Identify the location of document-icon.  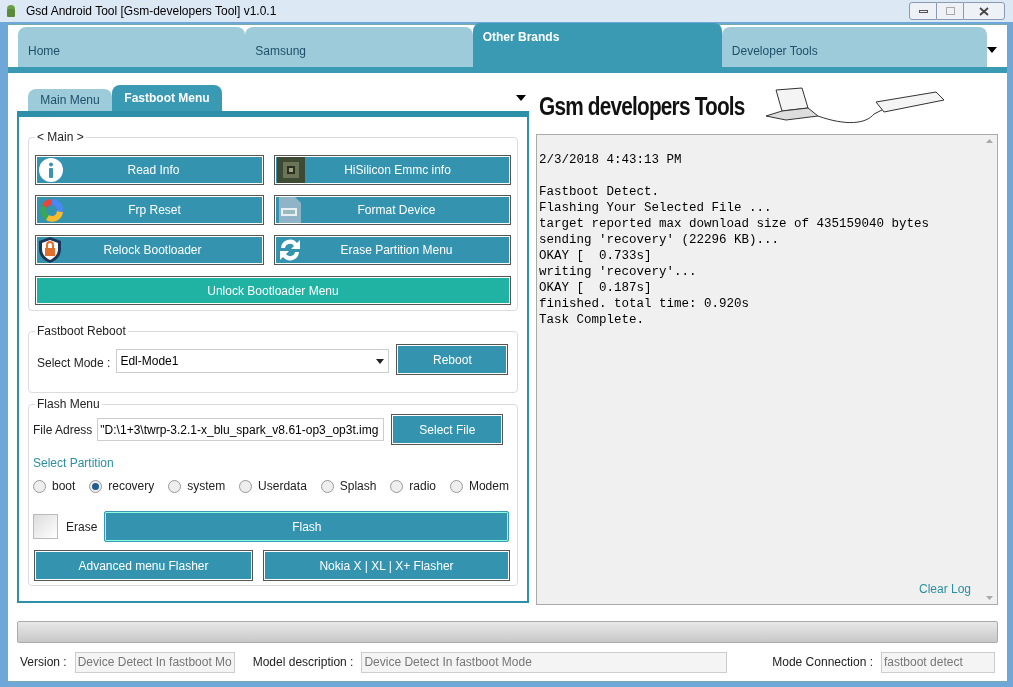
(290, 210).